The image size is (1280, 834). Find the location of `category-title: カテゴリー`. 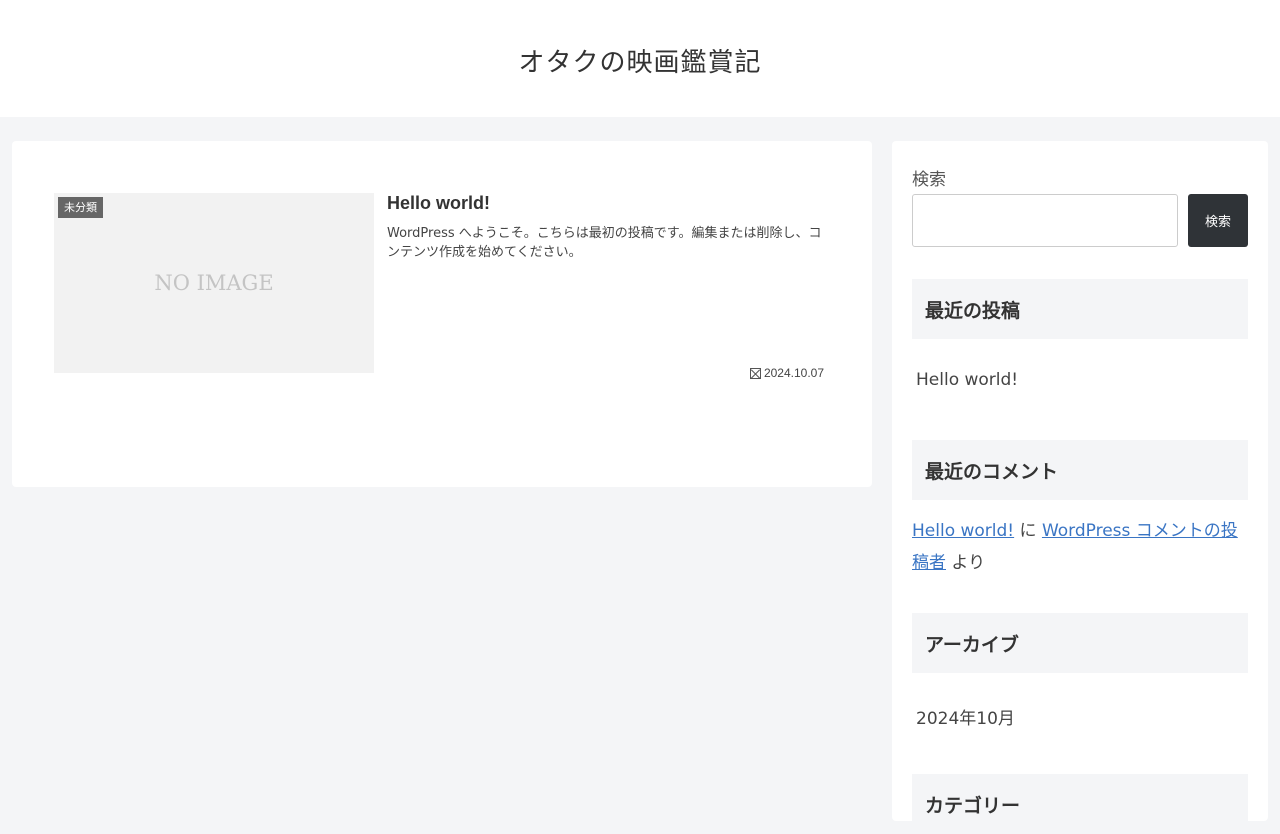

category-title: カテゴリー is located at coordinates (973, 806).